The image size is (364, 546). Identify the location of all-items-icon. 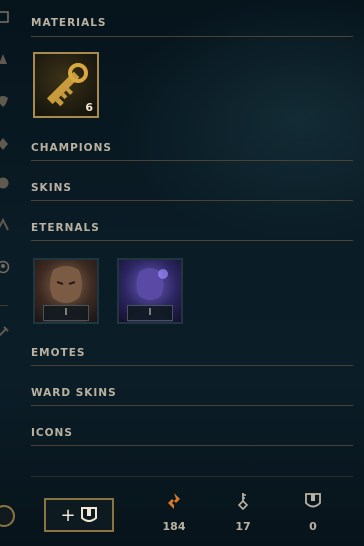
(5, 17).